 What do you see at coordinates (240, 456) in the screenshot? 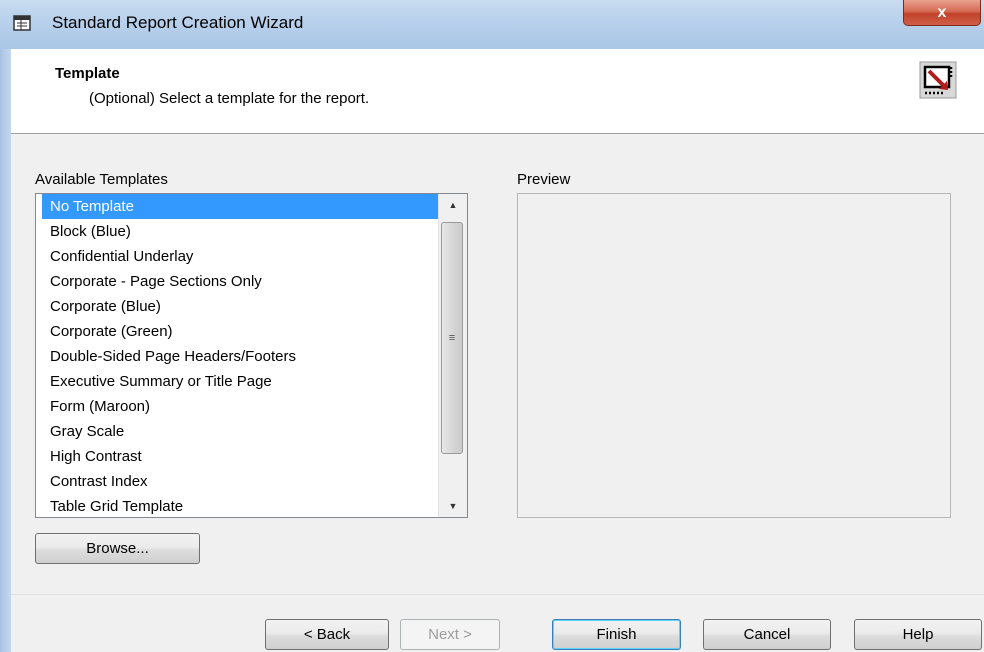
I see `template-list-item: High Contrast` at bounding box center [240, 456].